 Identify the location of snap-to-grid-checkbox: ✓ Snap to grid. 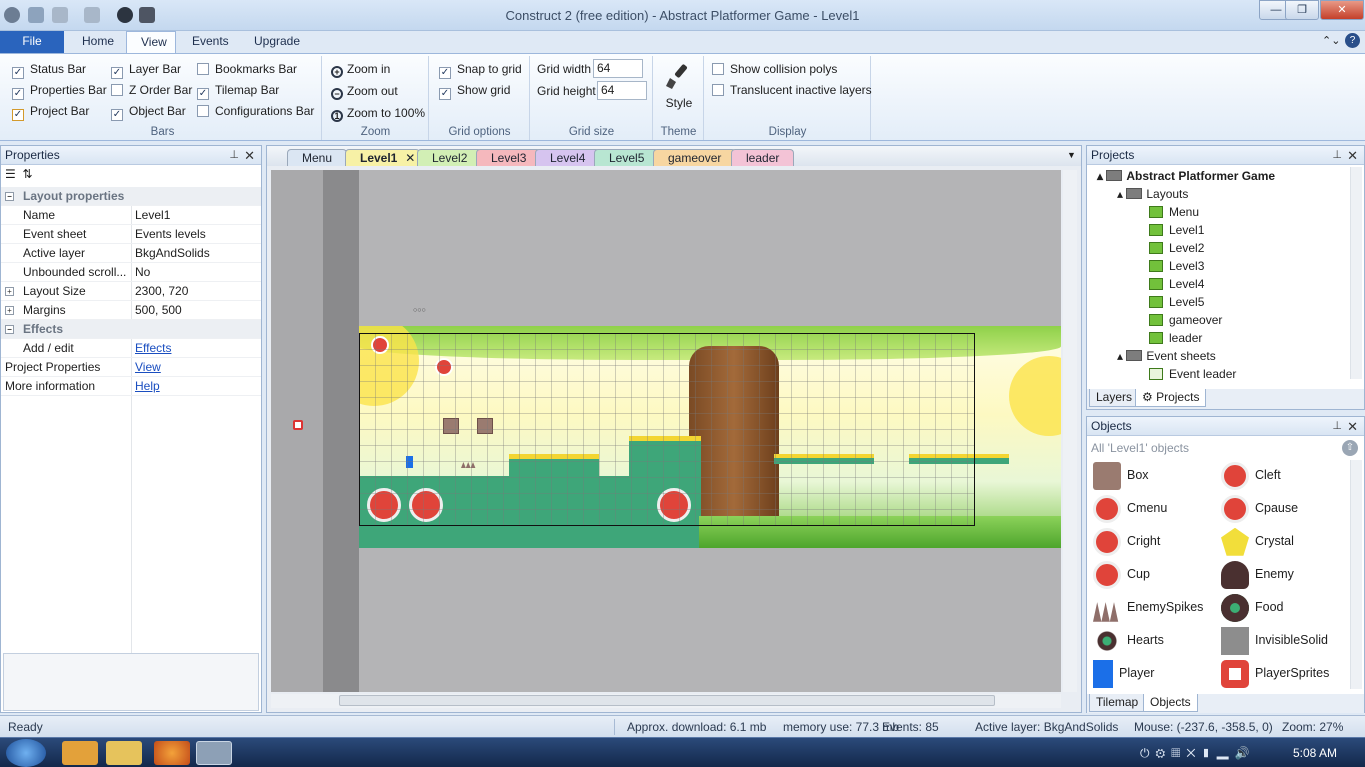
(480, 69).